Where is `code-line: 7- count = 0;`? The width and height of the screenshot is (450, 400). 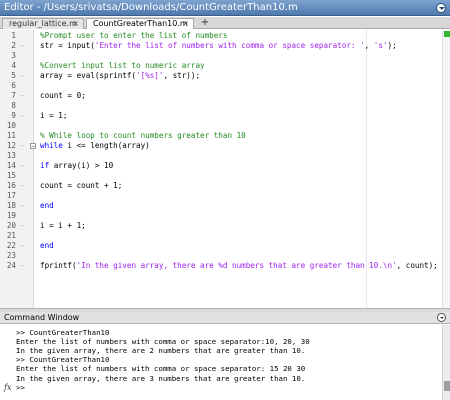
code-line: 7- count = 0; is located at coordinates (220, 96).